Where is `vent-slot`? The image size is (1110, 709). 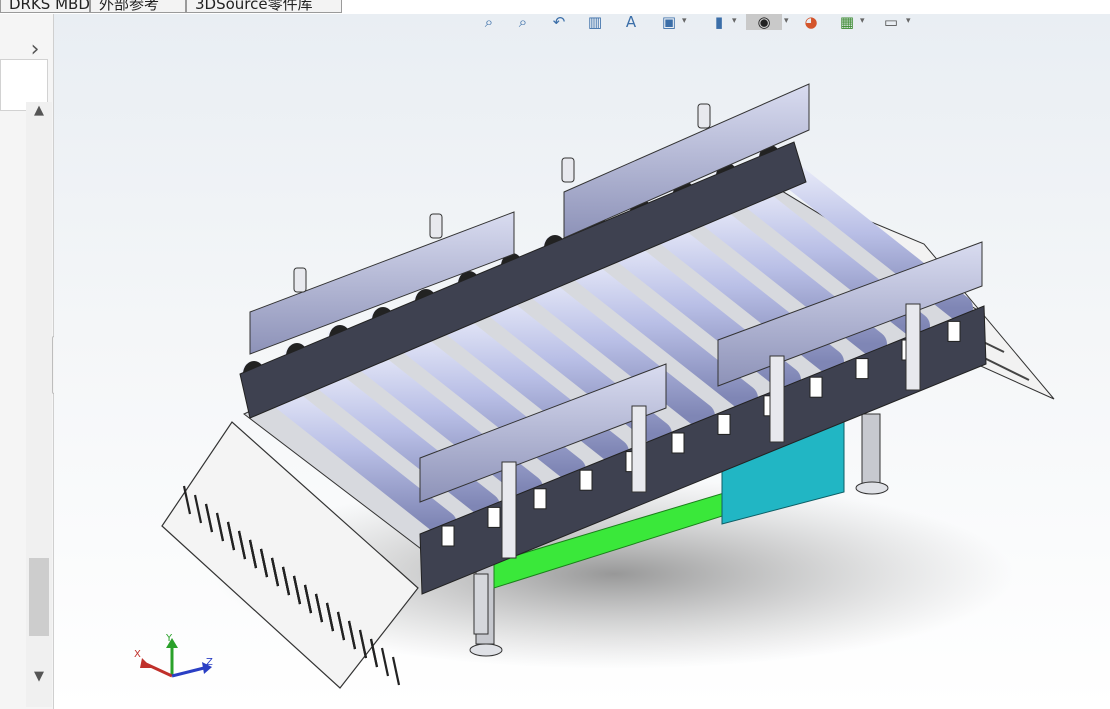
vent-slot is located at coordinates (396, 671).